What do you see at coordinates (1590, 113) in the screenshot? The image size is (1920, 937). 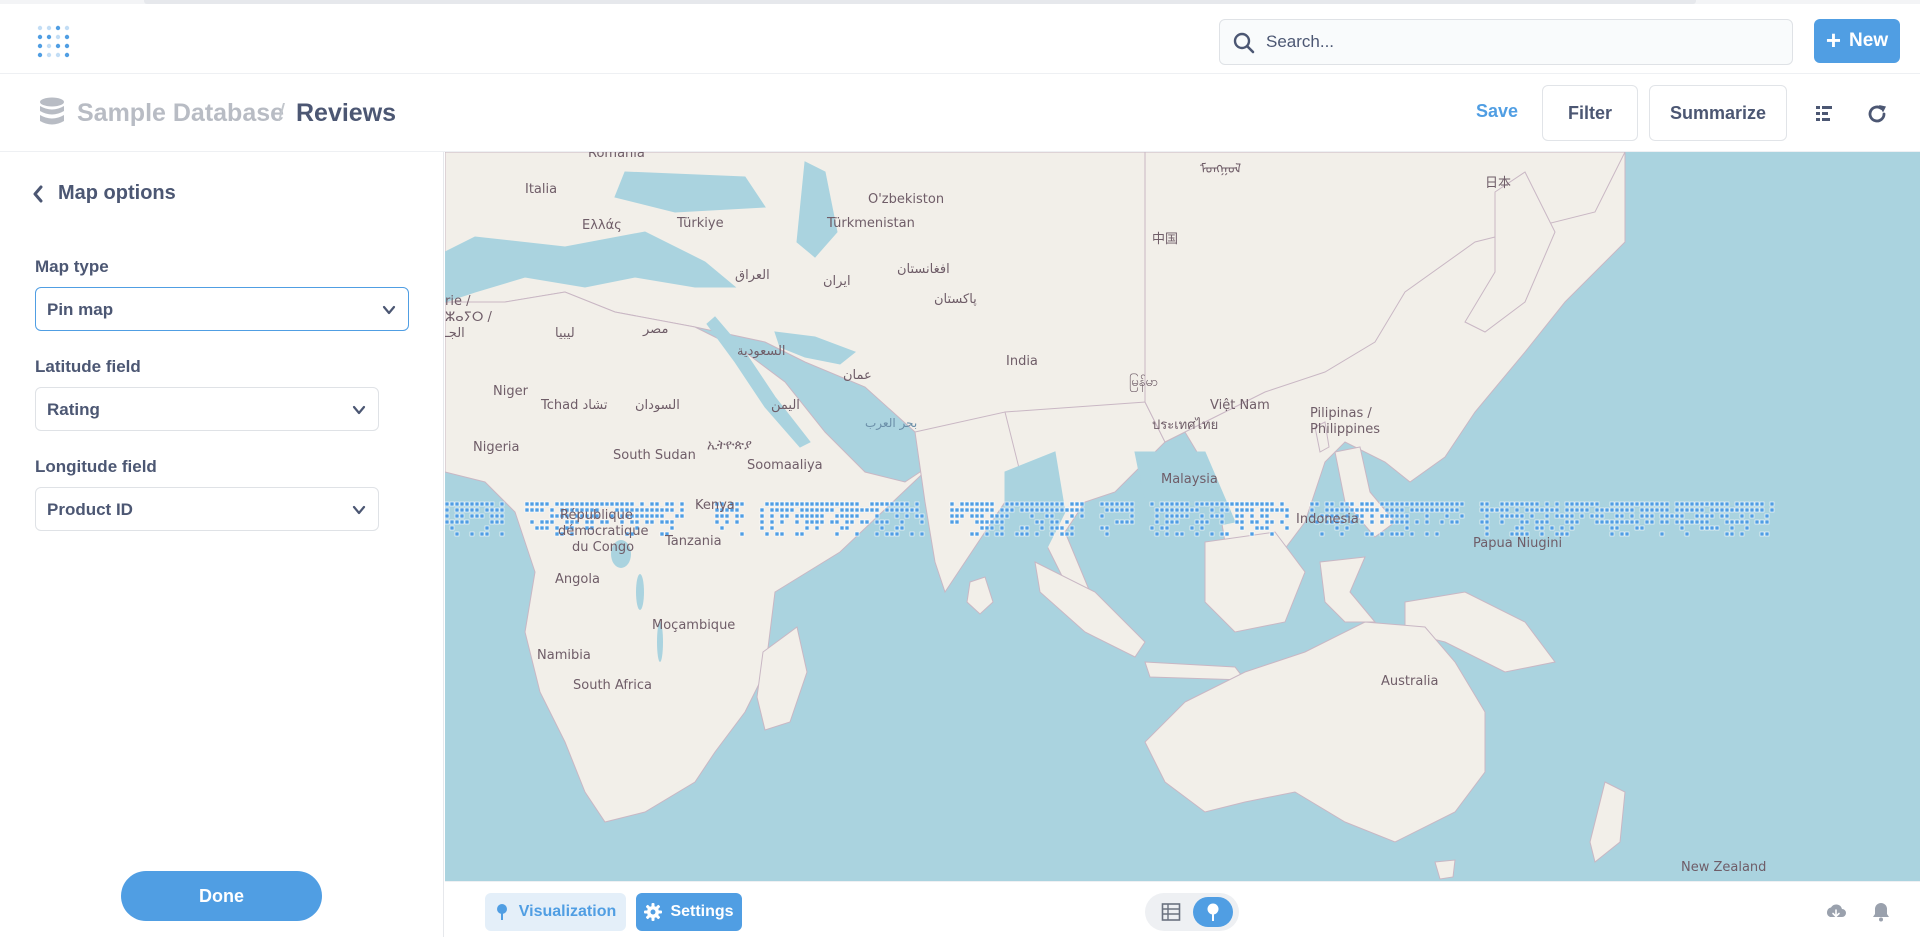 I see `filter-button: Filter` at bounding box center [1590, 113].